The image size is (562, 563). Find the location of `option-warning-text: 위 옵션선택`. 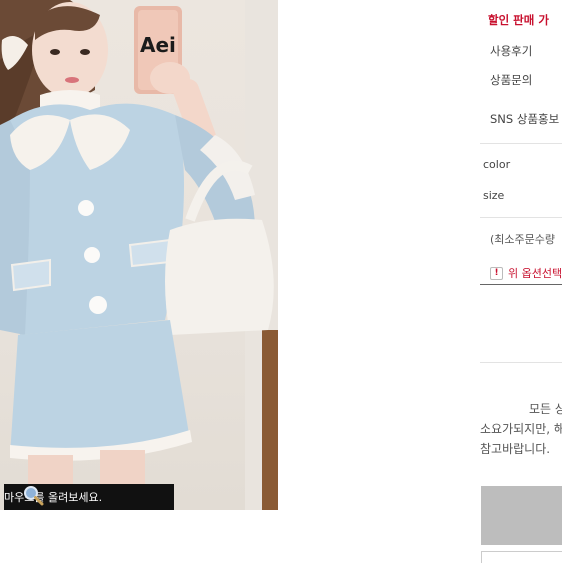

option-warning-text: 위 옵션선택 is located at coordinates (535, 273).